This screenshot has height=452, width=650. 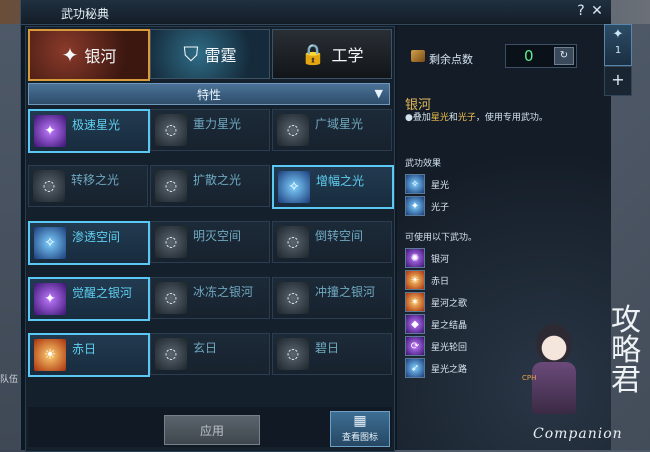 What do you see at coordinates (564, 56) in the screenshot?
I see `reset-icon: ↻` at bounding box center [564, 56].